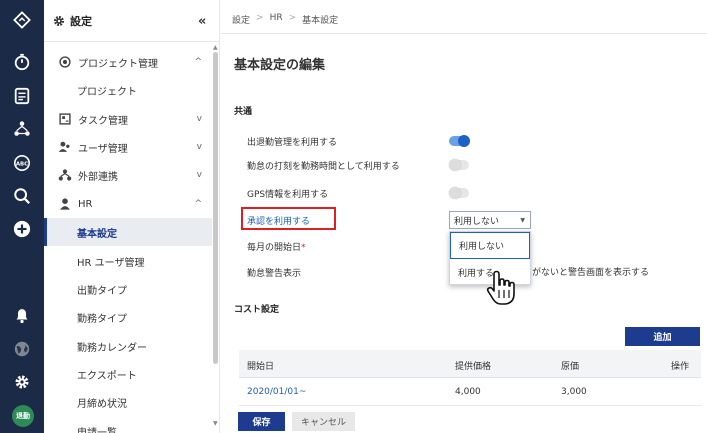 Image resolution: width=707 pixels, height=433 pixels. I want to click on avatar: 退勤, so click(23, 416).